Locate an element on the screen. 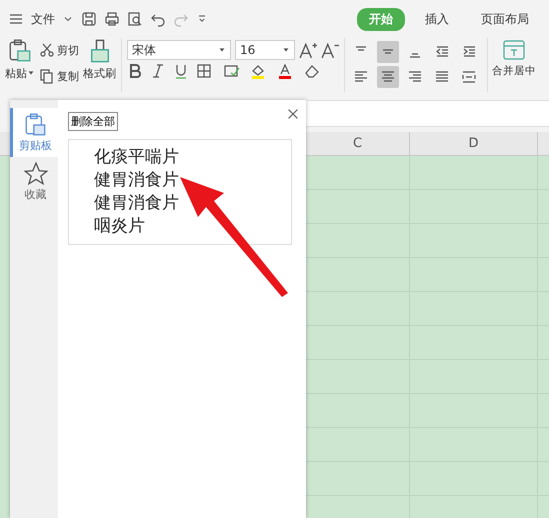  scissors-icon is located at coordinates (47, 50).